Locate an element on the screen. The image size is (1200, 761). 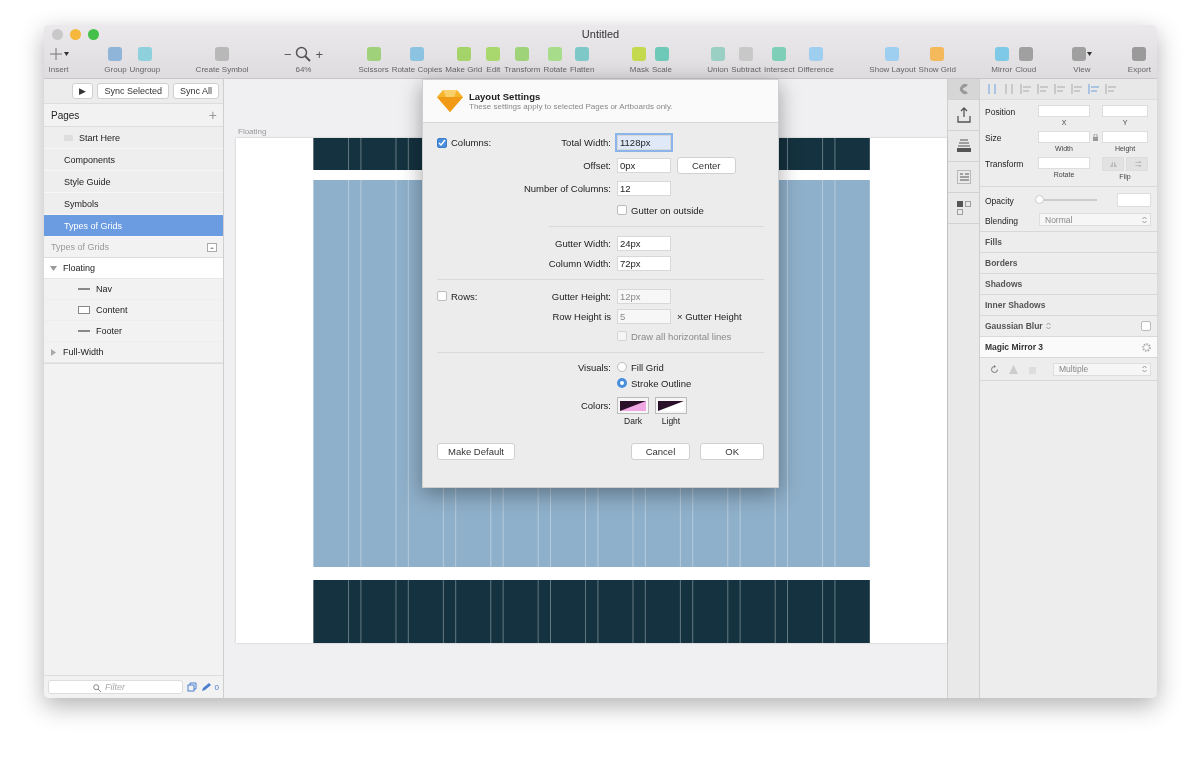
layer-group: Full-Width is located at coordinates (133, 352).